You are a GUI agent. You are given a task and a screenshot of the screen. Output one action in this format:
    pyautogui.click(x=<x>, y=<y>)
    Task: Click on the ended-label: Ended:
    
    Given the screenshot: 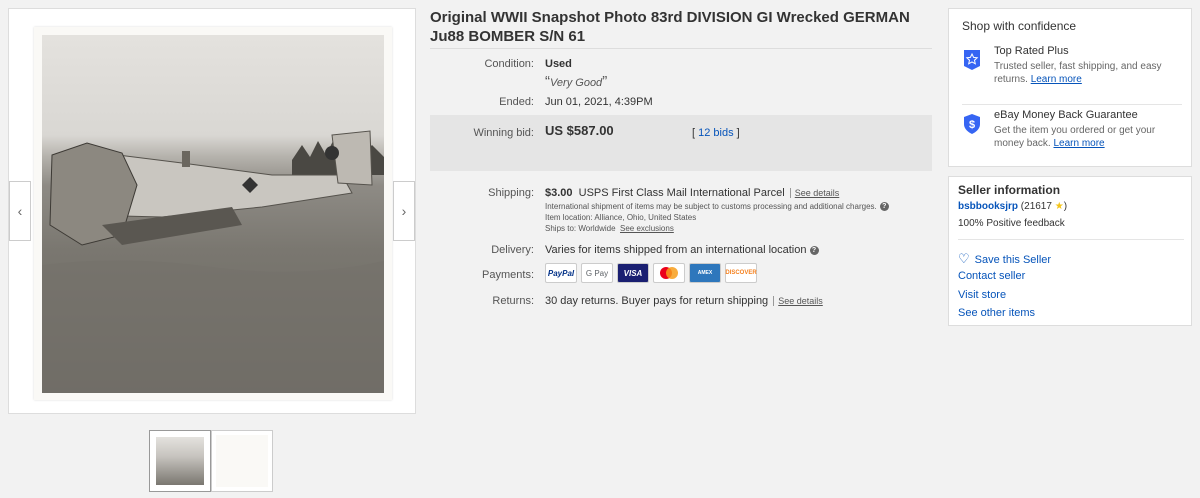 What is the action you would take?
    pyautogui.click(x=516, y=102)
    